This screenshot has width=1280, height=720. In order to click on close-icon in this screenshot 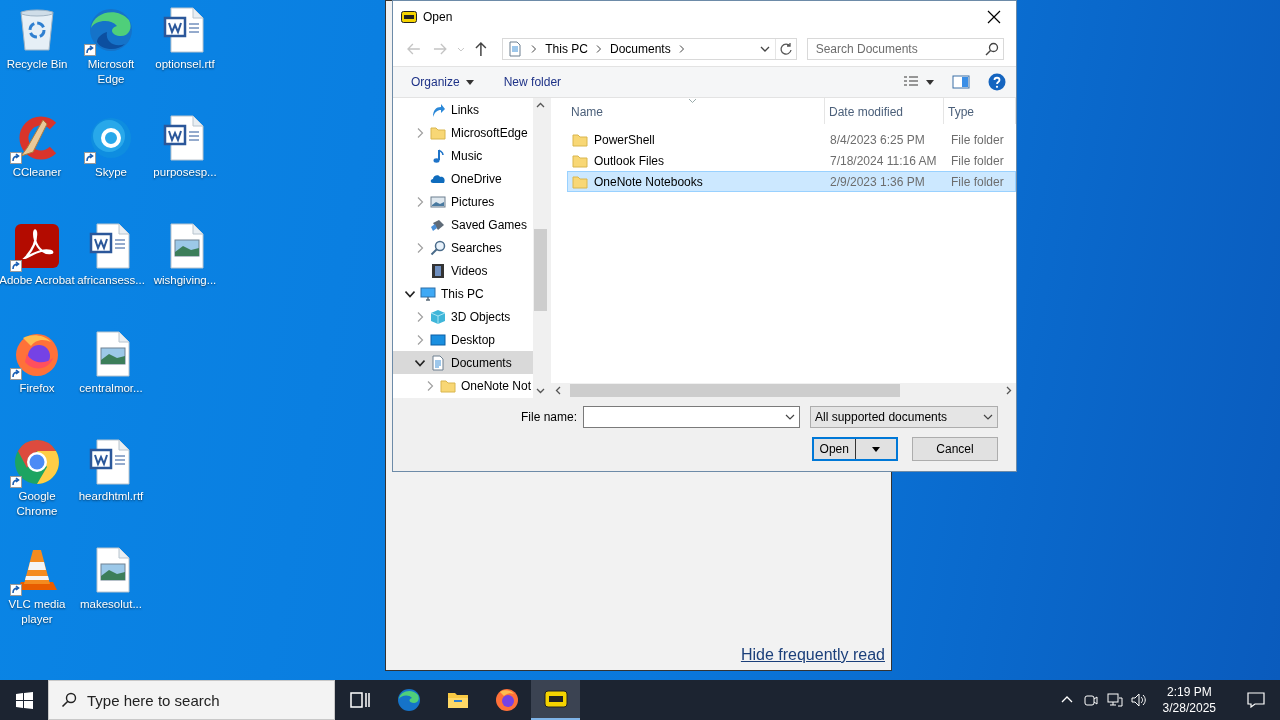, I will do `click(994, 16)`.